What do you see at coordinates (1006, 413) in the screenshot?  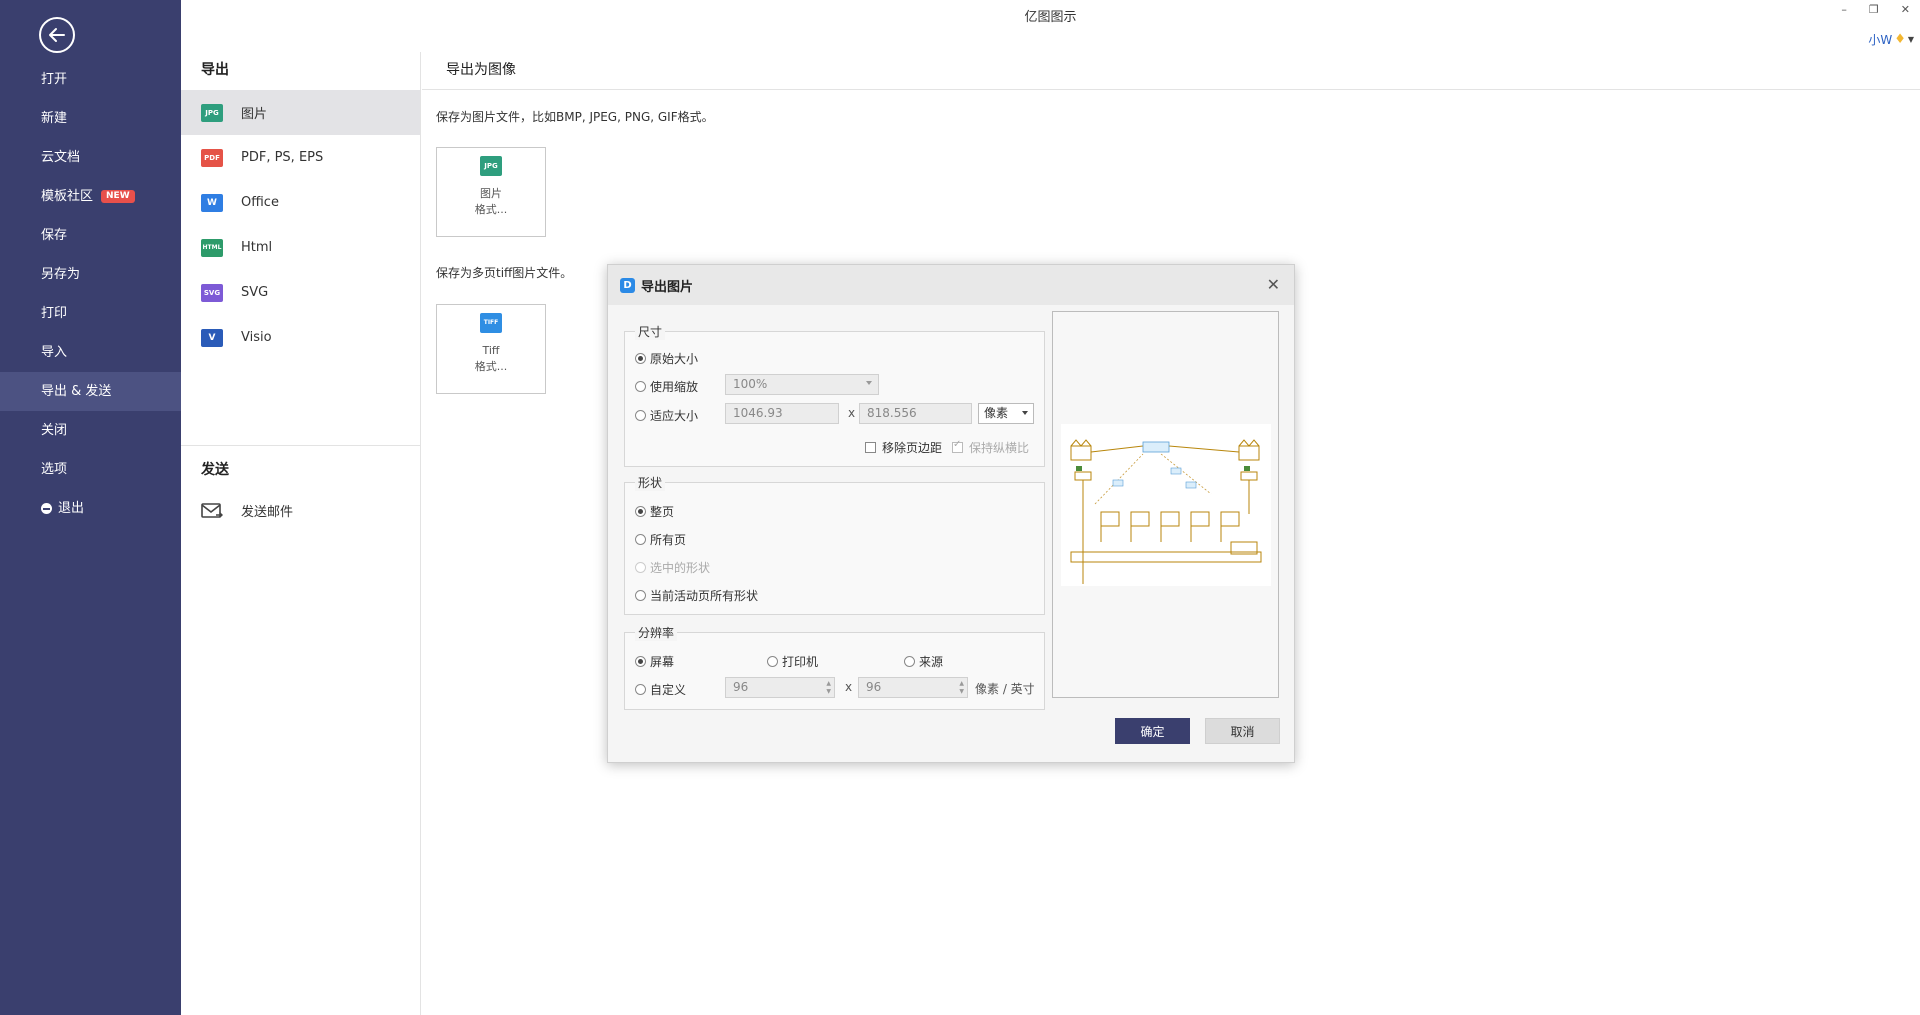 I see `unit-select: 像素` at bounding box center [1006, 413].